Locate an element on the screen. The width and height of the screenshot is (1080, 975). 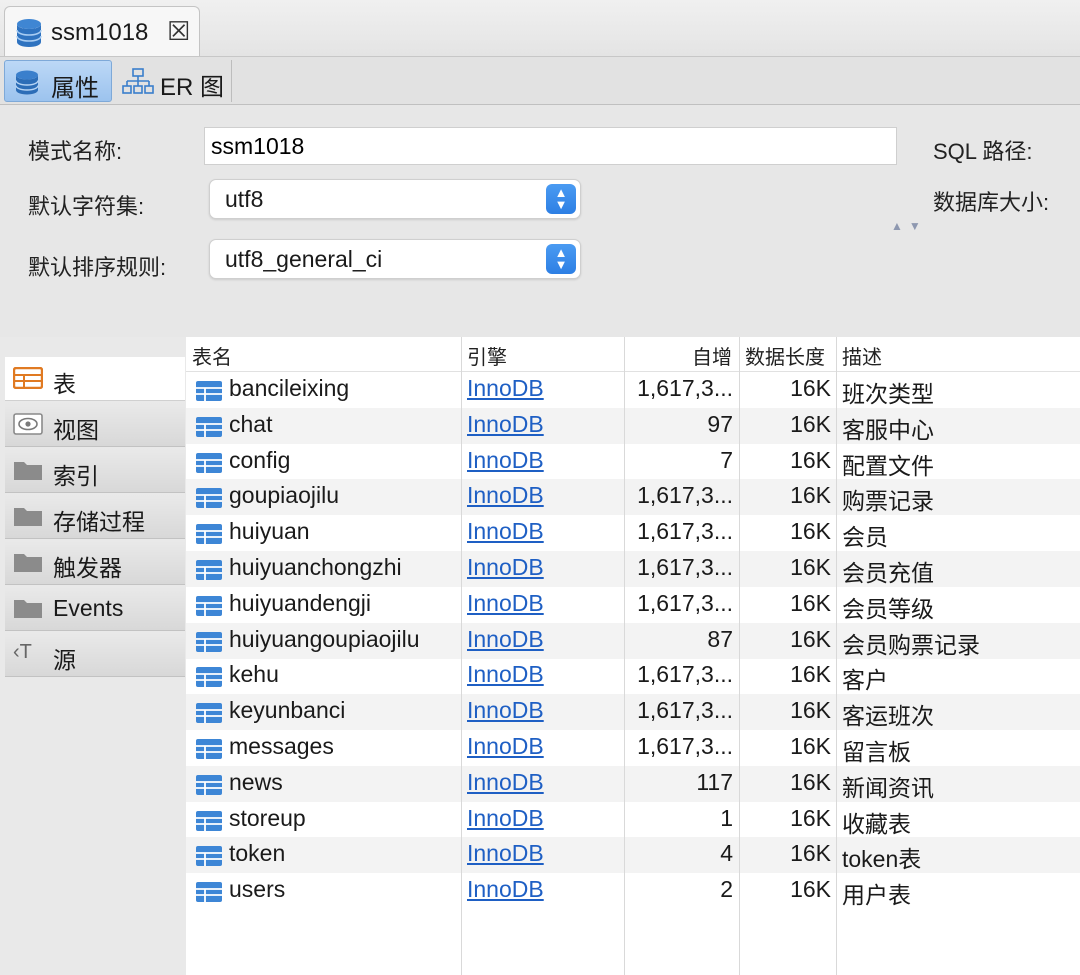
column-header-auto-increment: 自增 is located at coordinates (712, 355).